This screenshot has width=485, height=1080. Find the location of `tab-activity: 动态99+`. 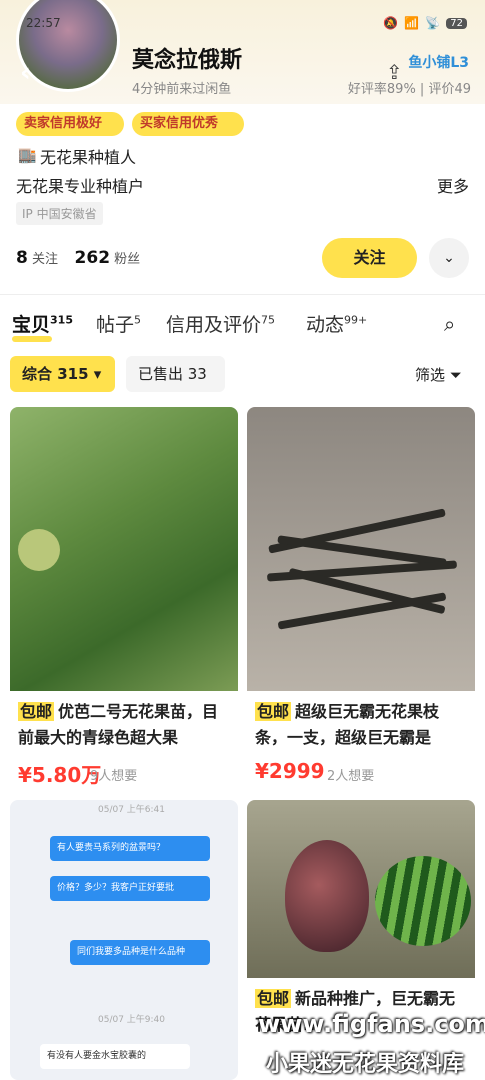

tab-activity: 动态99+ is located at coordinates (336, 323).